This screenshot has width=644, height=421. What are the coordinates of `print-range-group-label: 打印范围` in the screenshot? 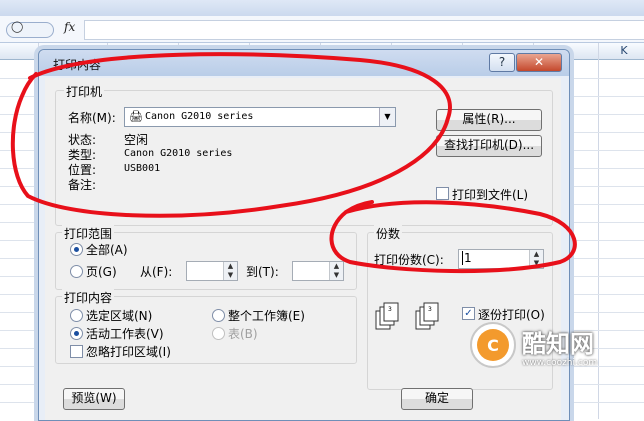 It's located at (88, 233).